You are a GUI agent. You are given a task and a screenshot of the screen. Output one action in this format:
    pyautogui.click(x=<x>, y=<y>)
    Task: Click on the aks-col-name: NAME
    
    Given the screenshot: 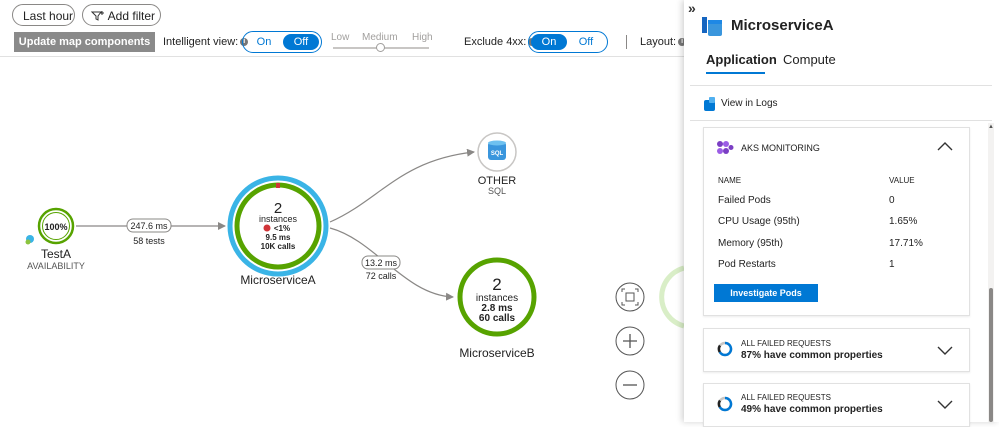 What is the action you would take?
    pyautogui.click(x=730, y=180)
    